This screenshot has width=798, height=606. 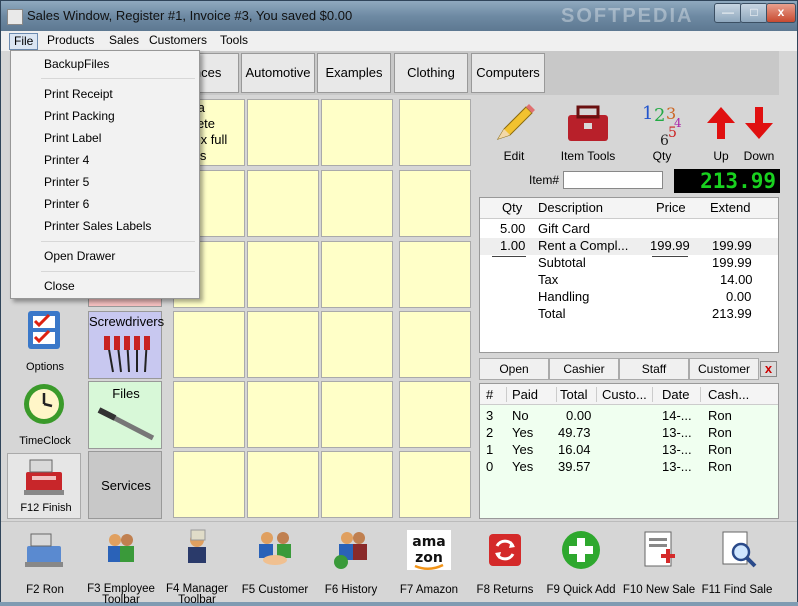 I want to click on timeclock-button: TimeClock, so click(x=44, y=416).